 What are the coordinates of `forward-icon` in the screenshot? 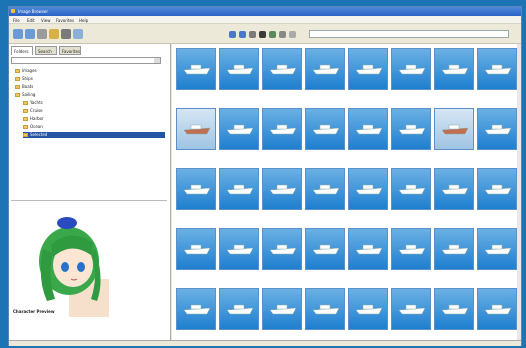 It's located at (30, 34).